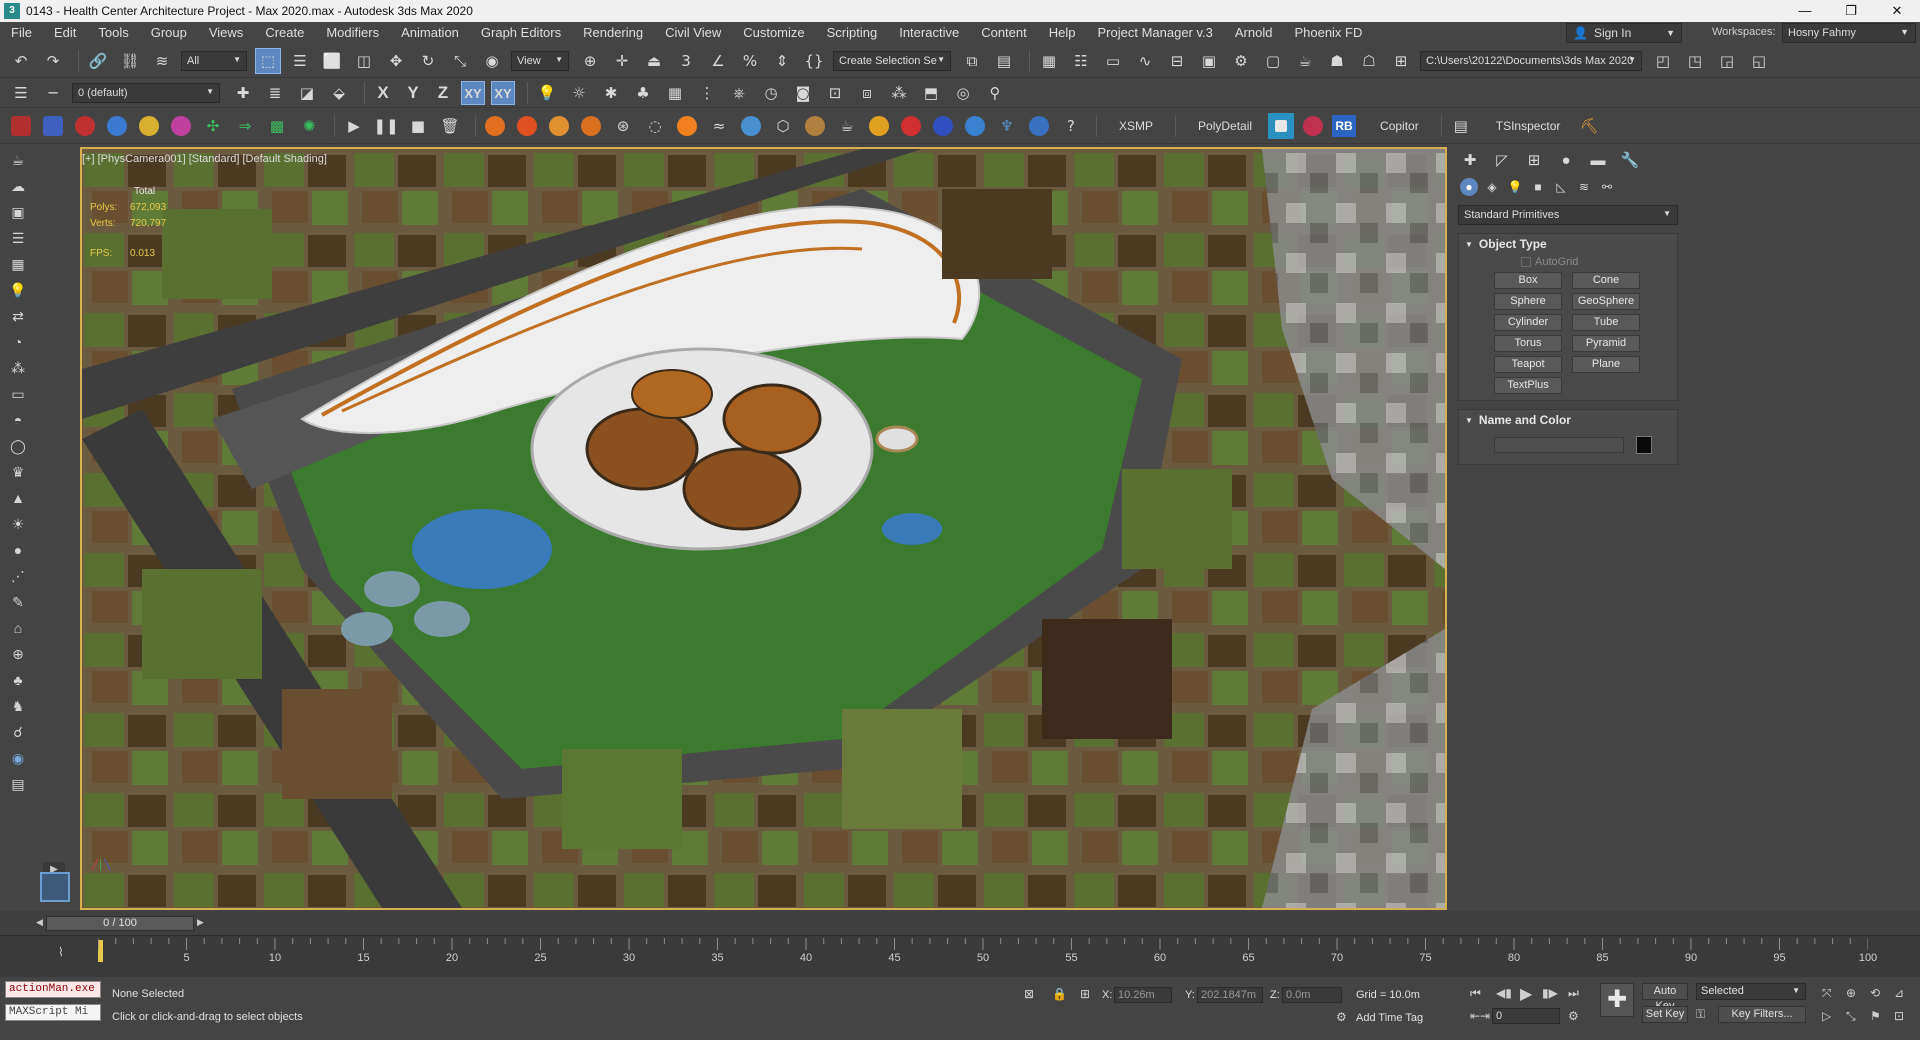 The height and width of the screenshot is (1040, 1920). I want to click on selection-filter-dropdown: All ▼, so click(214, 60).